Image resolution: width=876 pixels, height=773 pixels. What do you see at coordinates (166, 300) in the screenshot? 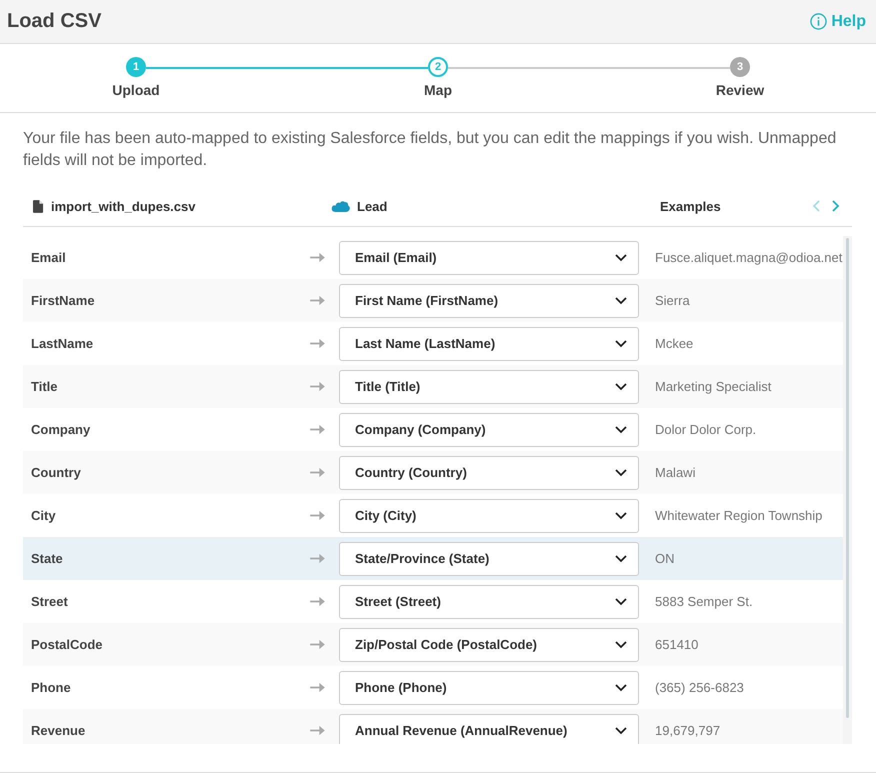
I see `source-field: FirstName` at bounding box center [166, 300].